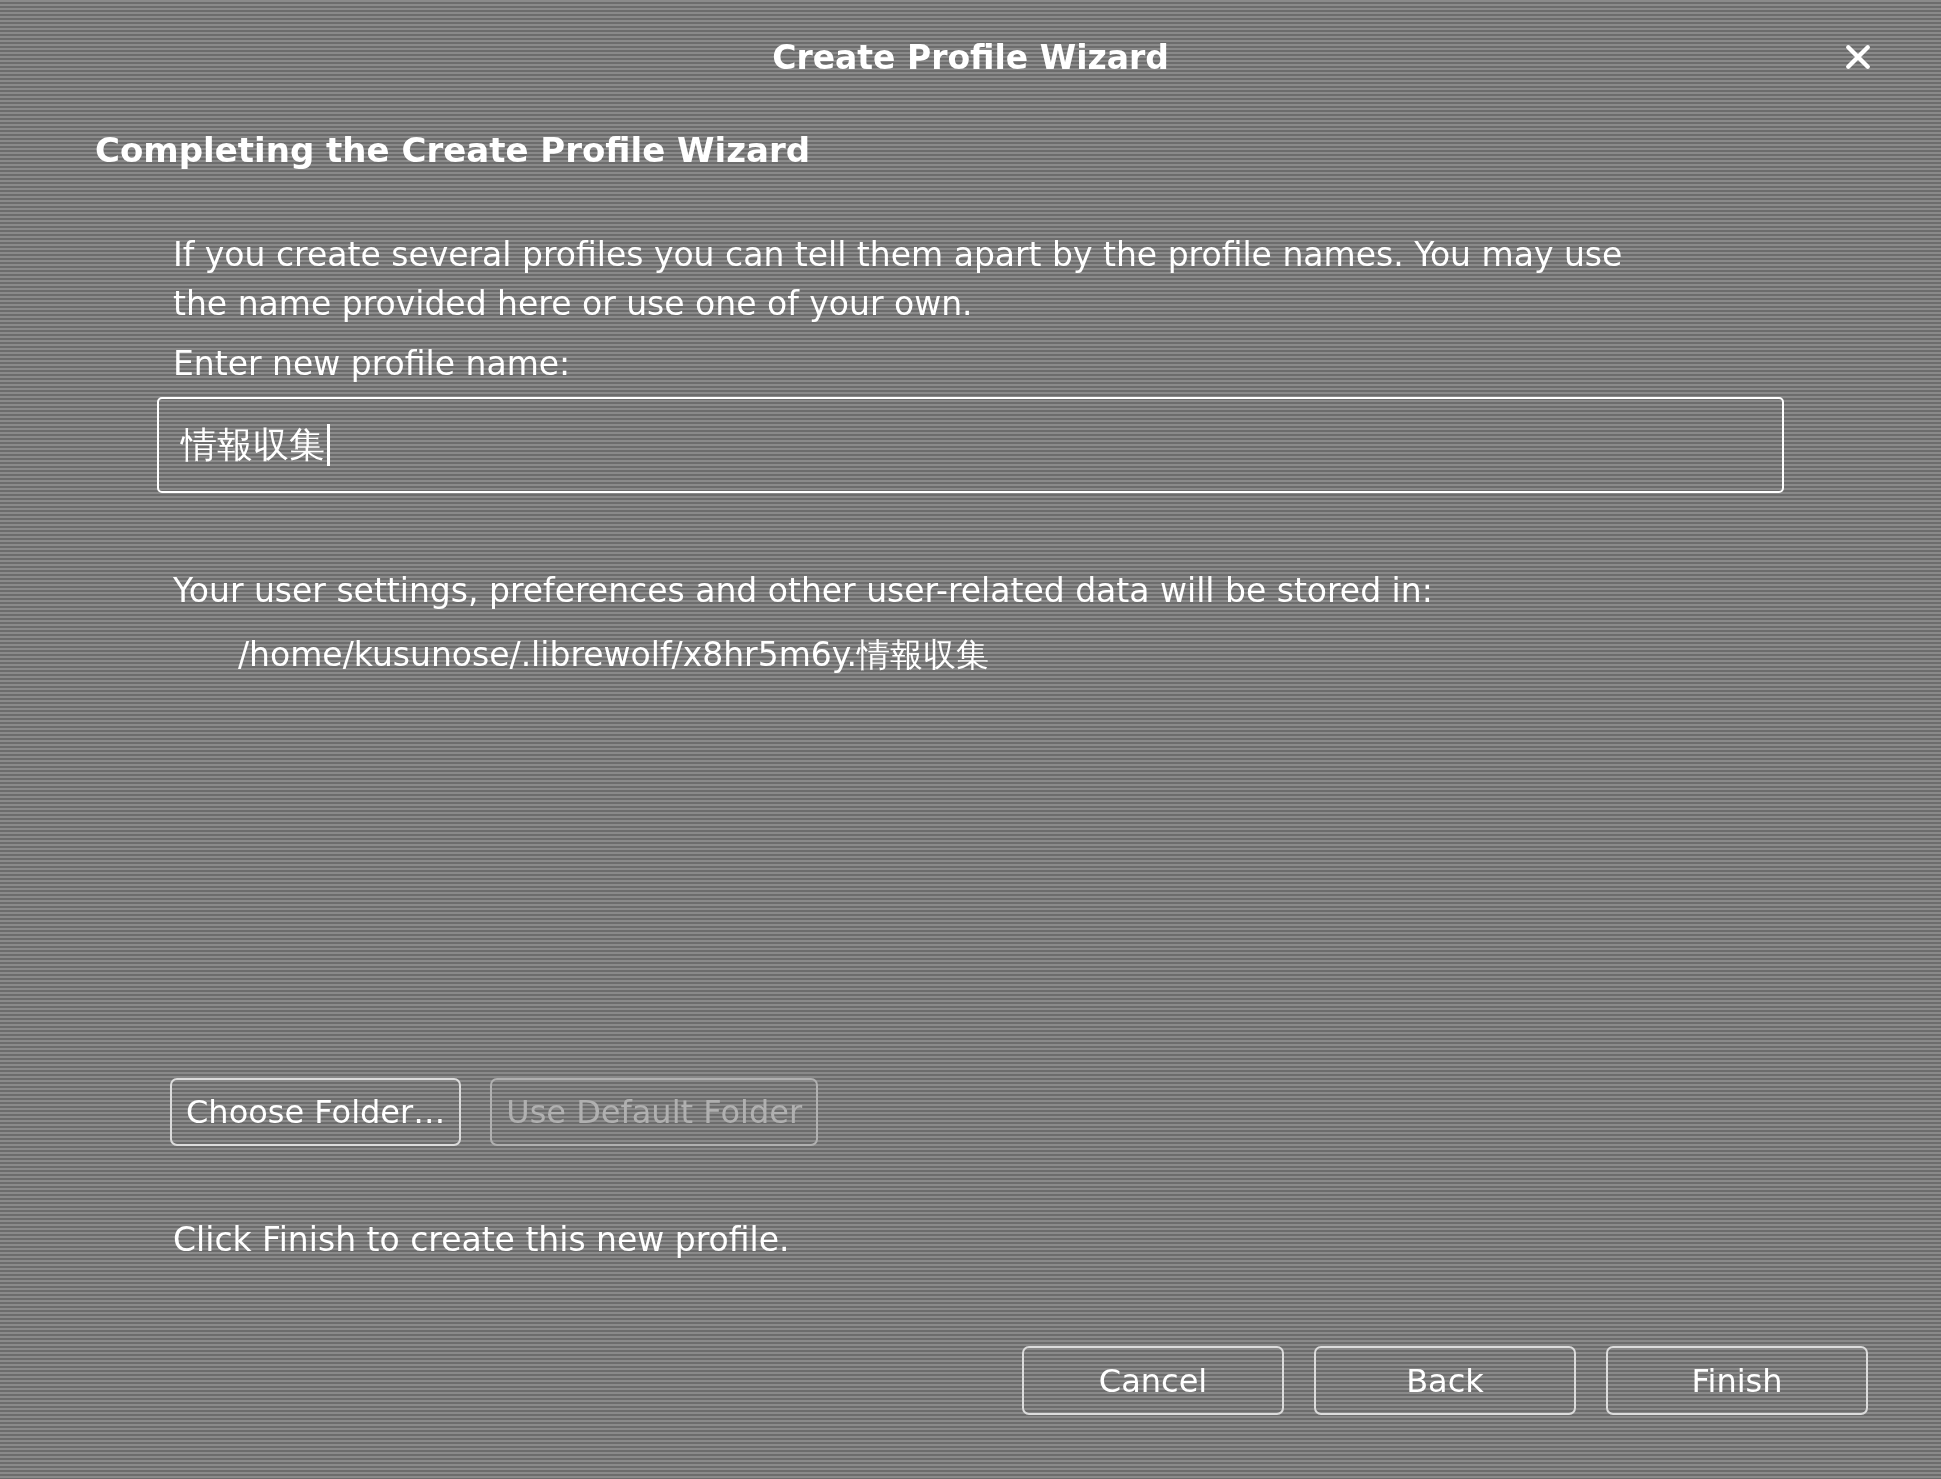  What do you see at coordinates (1445, 1380) in the screenshot?
I see `dialog-button: Back` at bounding box center [1445, 1380].